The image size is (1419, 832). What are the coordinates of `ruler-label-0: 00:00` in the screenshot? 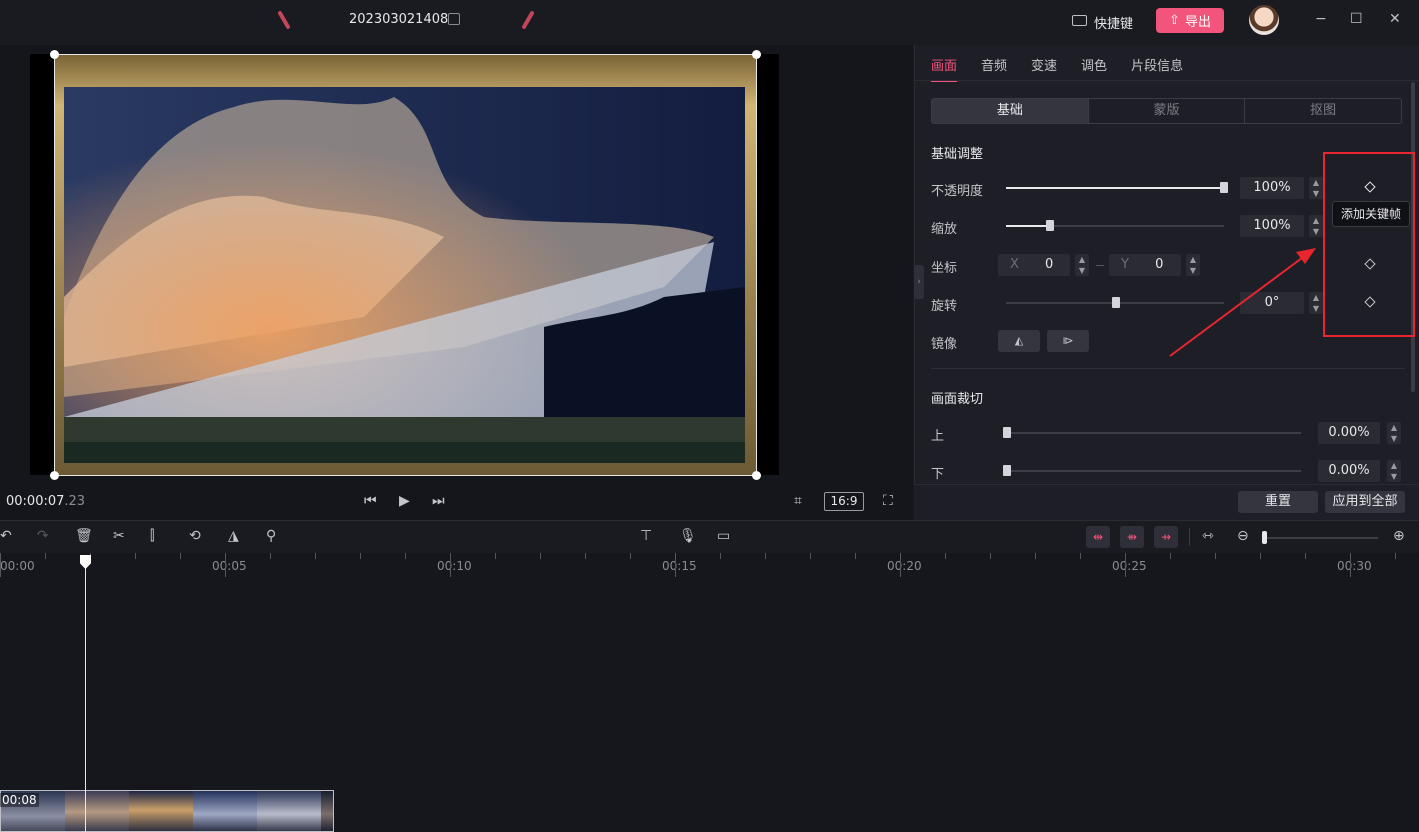 It's located at (17, 566).